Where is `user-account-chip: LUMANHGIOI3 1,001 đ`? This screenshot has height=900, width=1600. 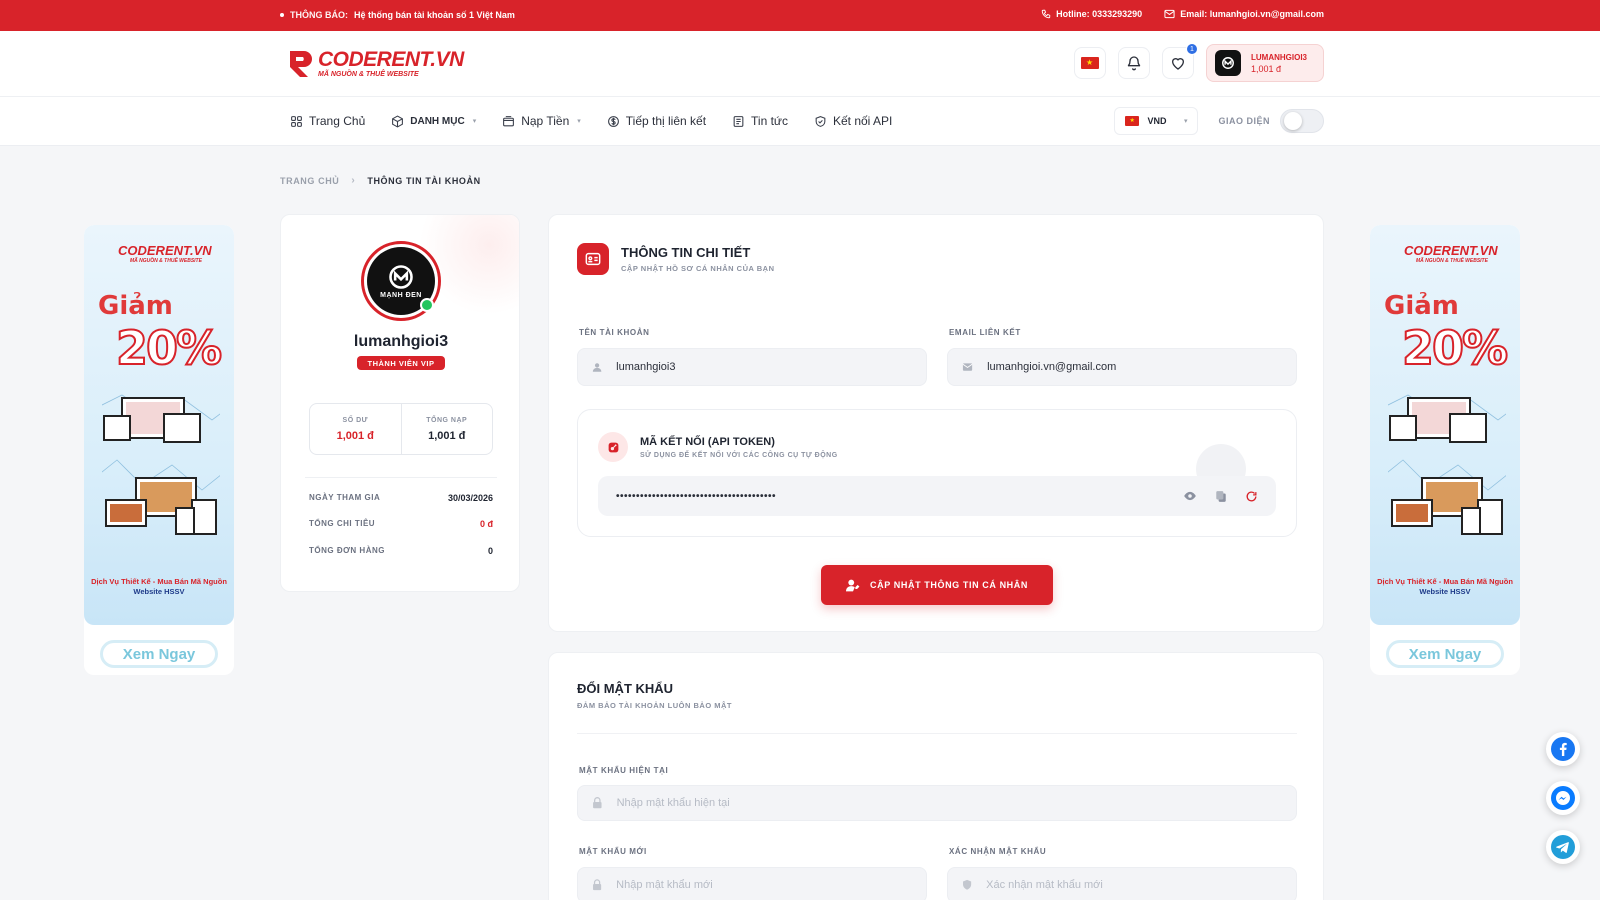 user-account-chip: LUMANHGIOI3 1,001 đ is located at coordinates (1265, 63).